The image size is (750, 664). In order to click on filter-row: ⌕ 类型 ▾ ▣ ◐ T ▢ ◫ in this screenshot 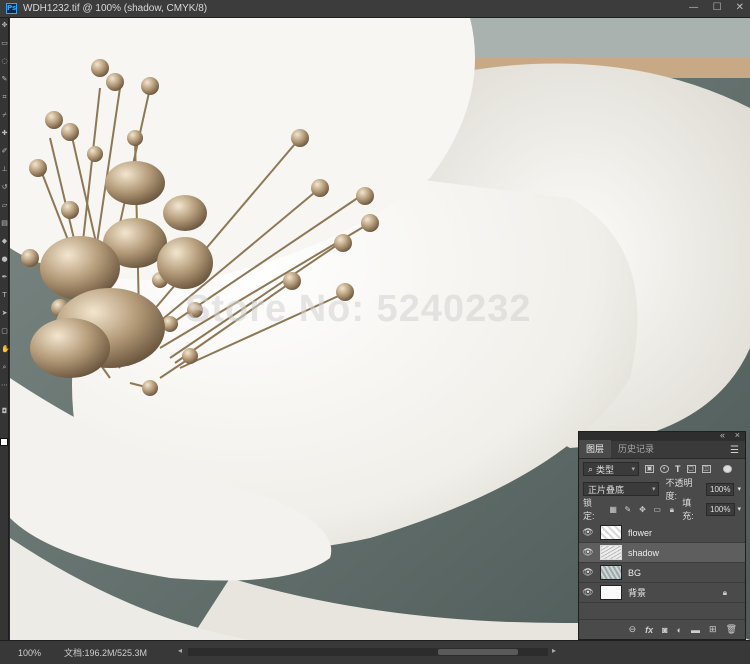, I will do `click(662, 469)`.